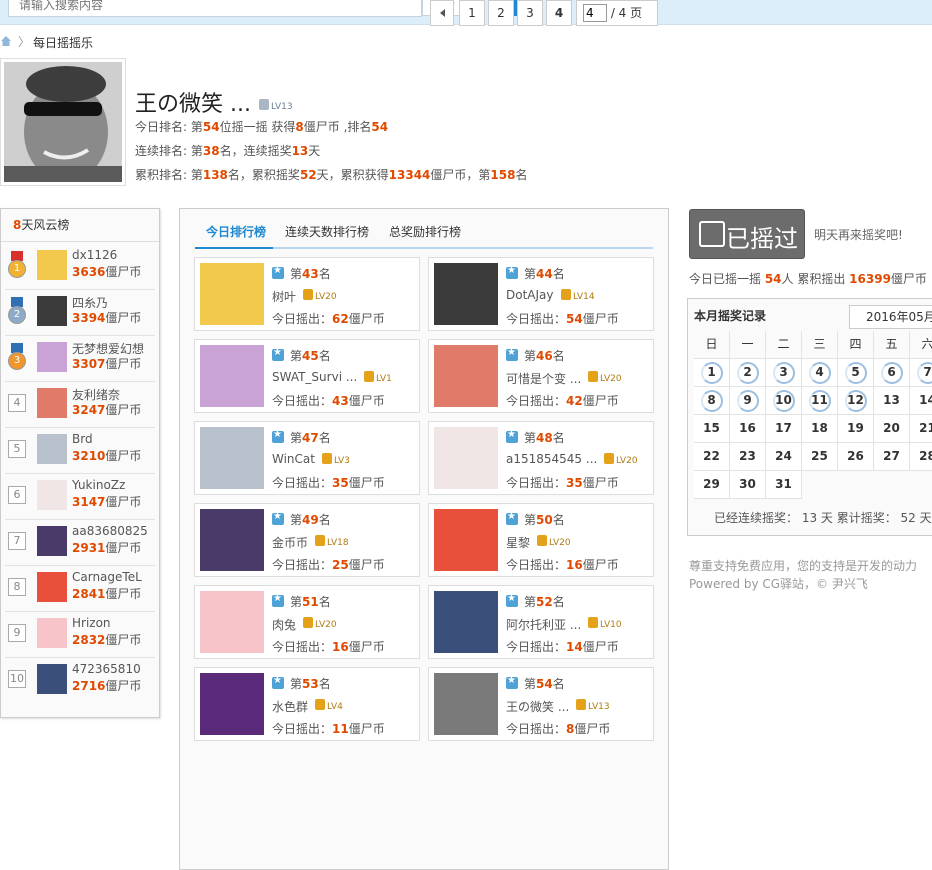 Image resolution: width=932 pixels, height=870 pixels. I want to click on card-coins: 今日摇出：14僵尸币, so click(562, 647).